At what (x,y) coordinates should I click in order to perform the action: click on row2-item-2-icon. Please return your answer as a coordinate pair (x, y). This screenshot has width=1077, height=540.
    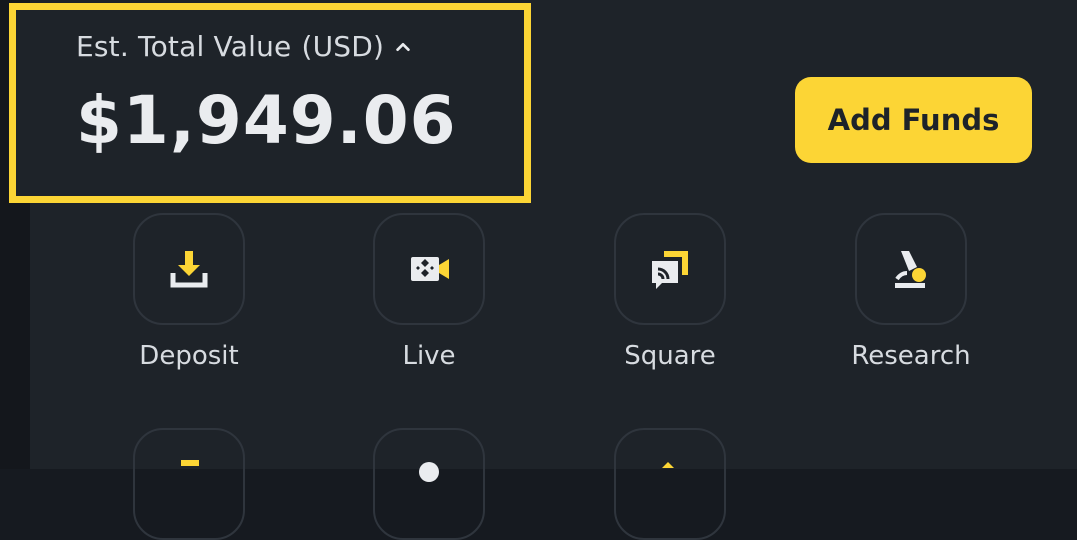
    Looking at the image, I should click on (429, 472).